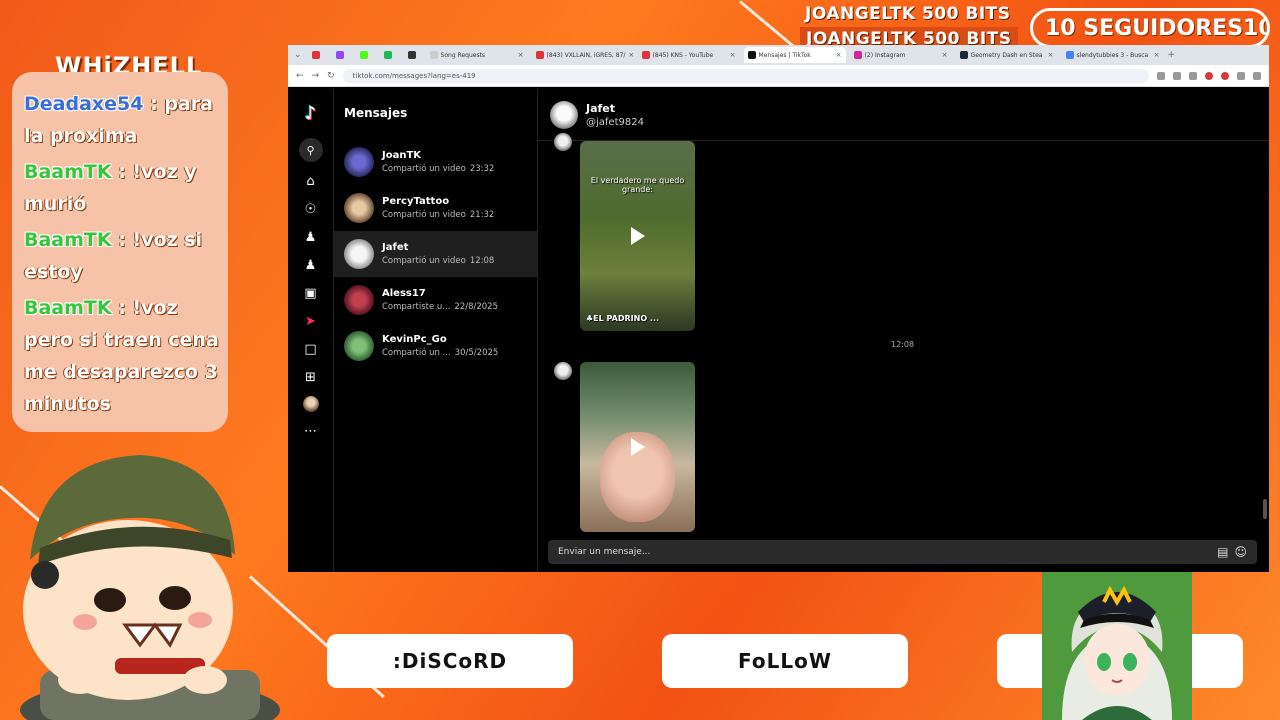  Describe the element at coordinates (1113, 55) in the screenshot. I see `tab: slendytubbies 3 - Busca ×` at that location.